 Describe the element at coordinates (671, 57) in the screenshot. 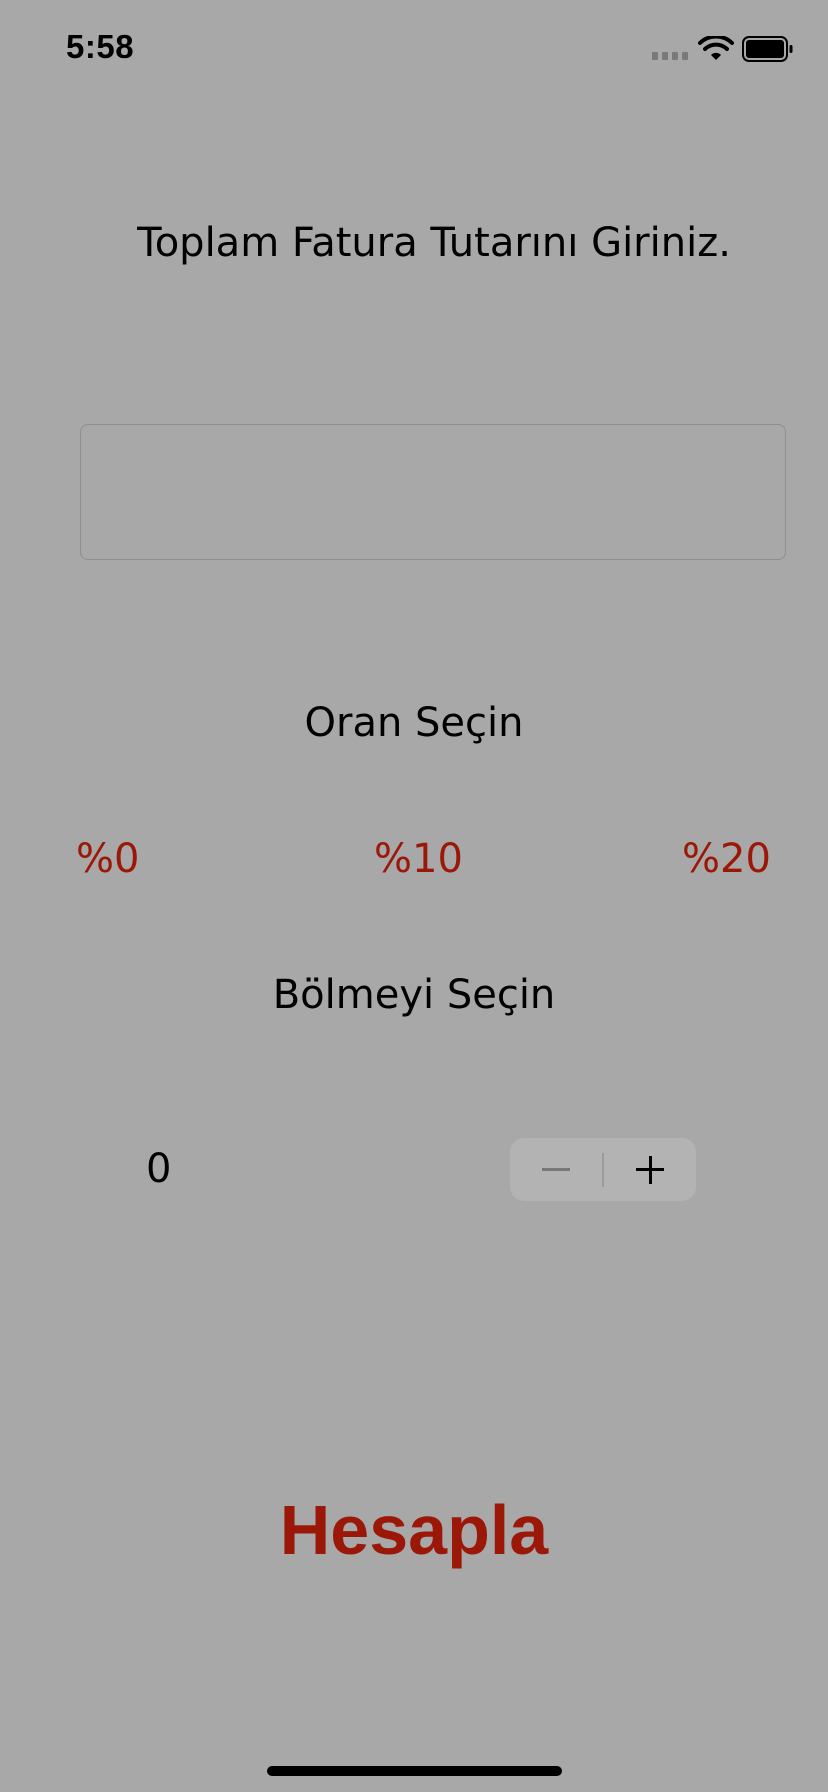

I see `cellular-signal-icon` at that location.